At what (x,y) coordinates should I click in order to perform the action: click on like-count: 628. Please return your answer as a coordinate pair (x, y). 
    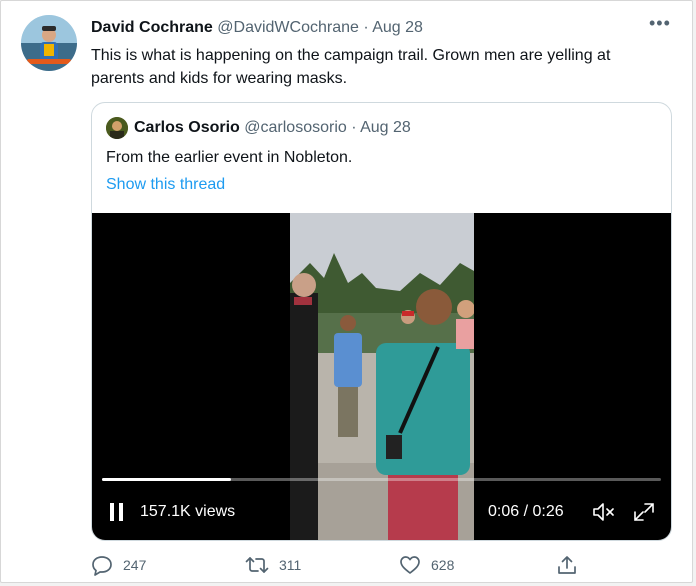
    Looking at the image, I should click on (443, 565).